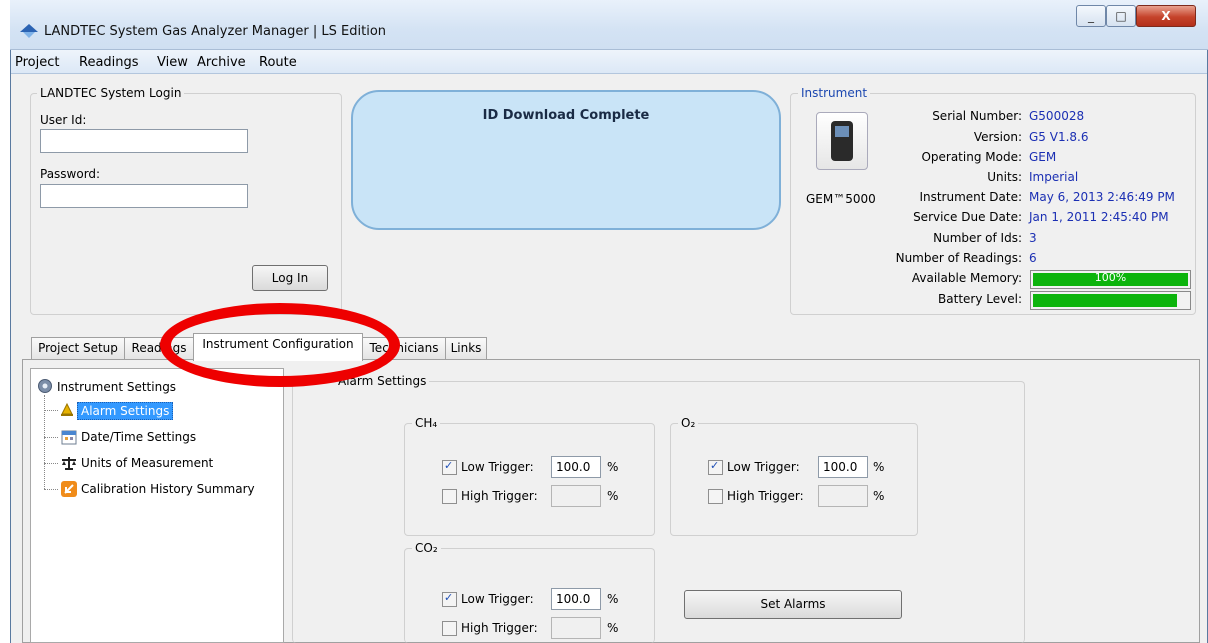  Describe the element at coordinates (576, 599) in the screenshot. I see `co2-low-trigger-input: 100.0` at that location.